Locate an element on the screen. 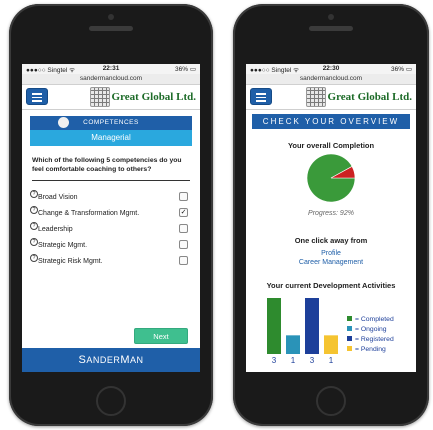  status-bar: ●●●○○ Singtel ᯤ 22:31 36% ▭ is located at coordinates (111, 69).